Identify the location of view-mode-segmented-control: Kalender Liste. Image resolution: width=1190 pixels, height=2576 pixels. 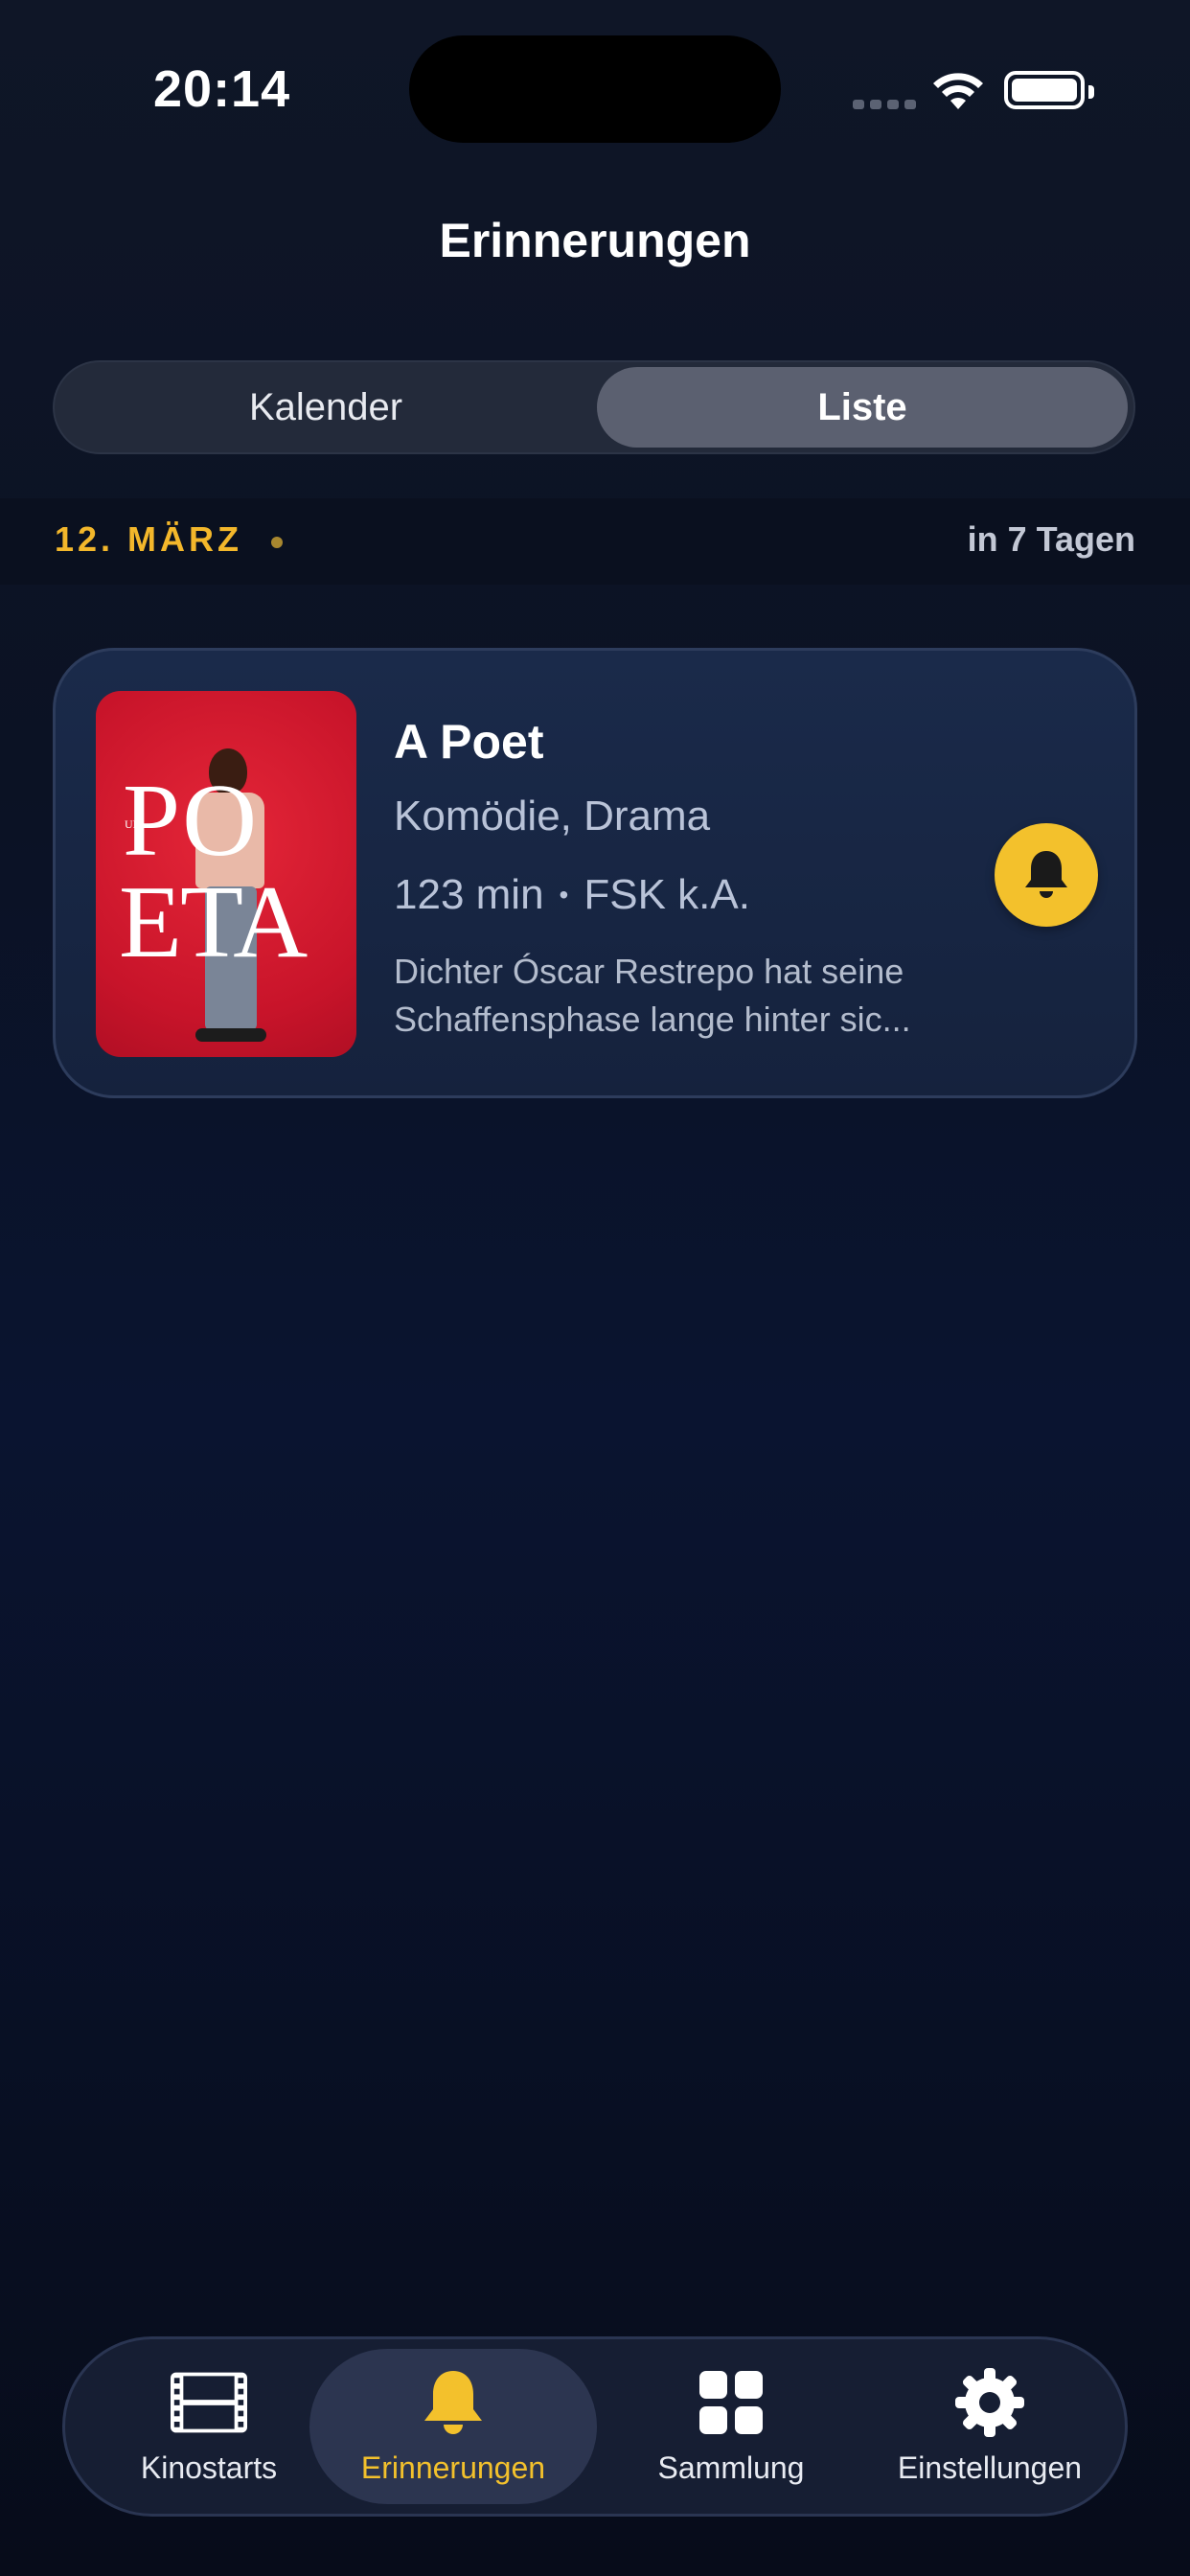
(594, 407).